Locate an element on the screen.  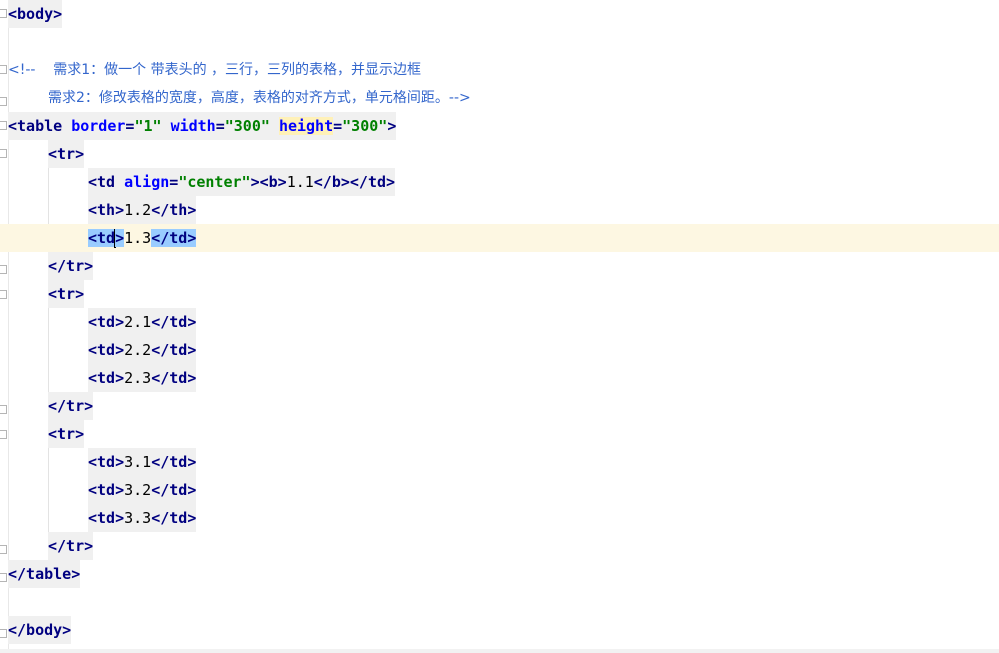
code-line-cell-2-1: <td>2.1</td> is located at coordinates (499, 322).